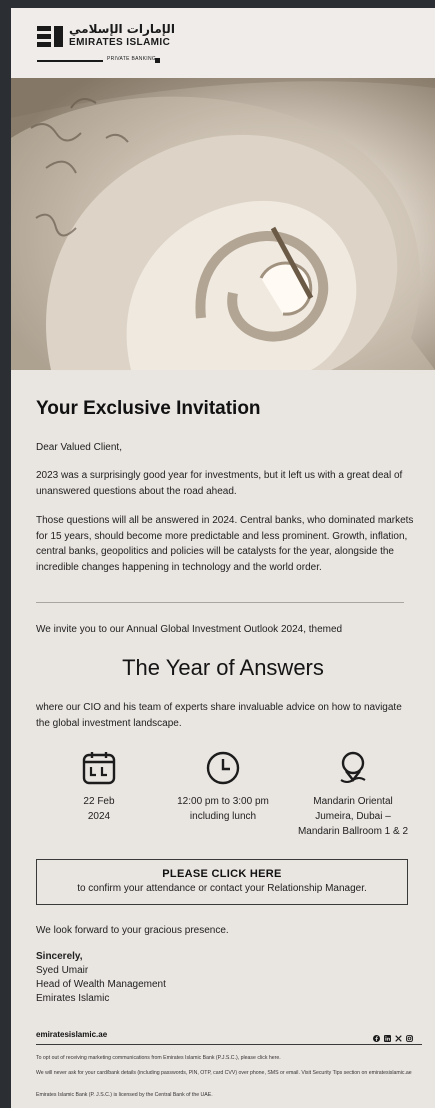 The width and height of the screenshot is (435, 1108). Describe the element at coordinates (71, 1034) in the screenshot. I see `website-link: emiratesislamic.ae` at that location.